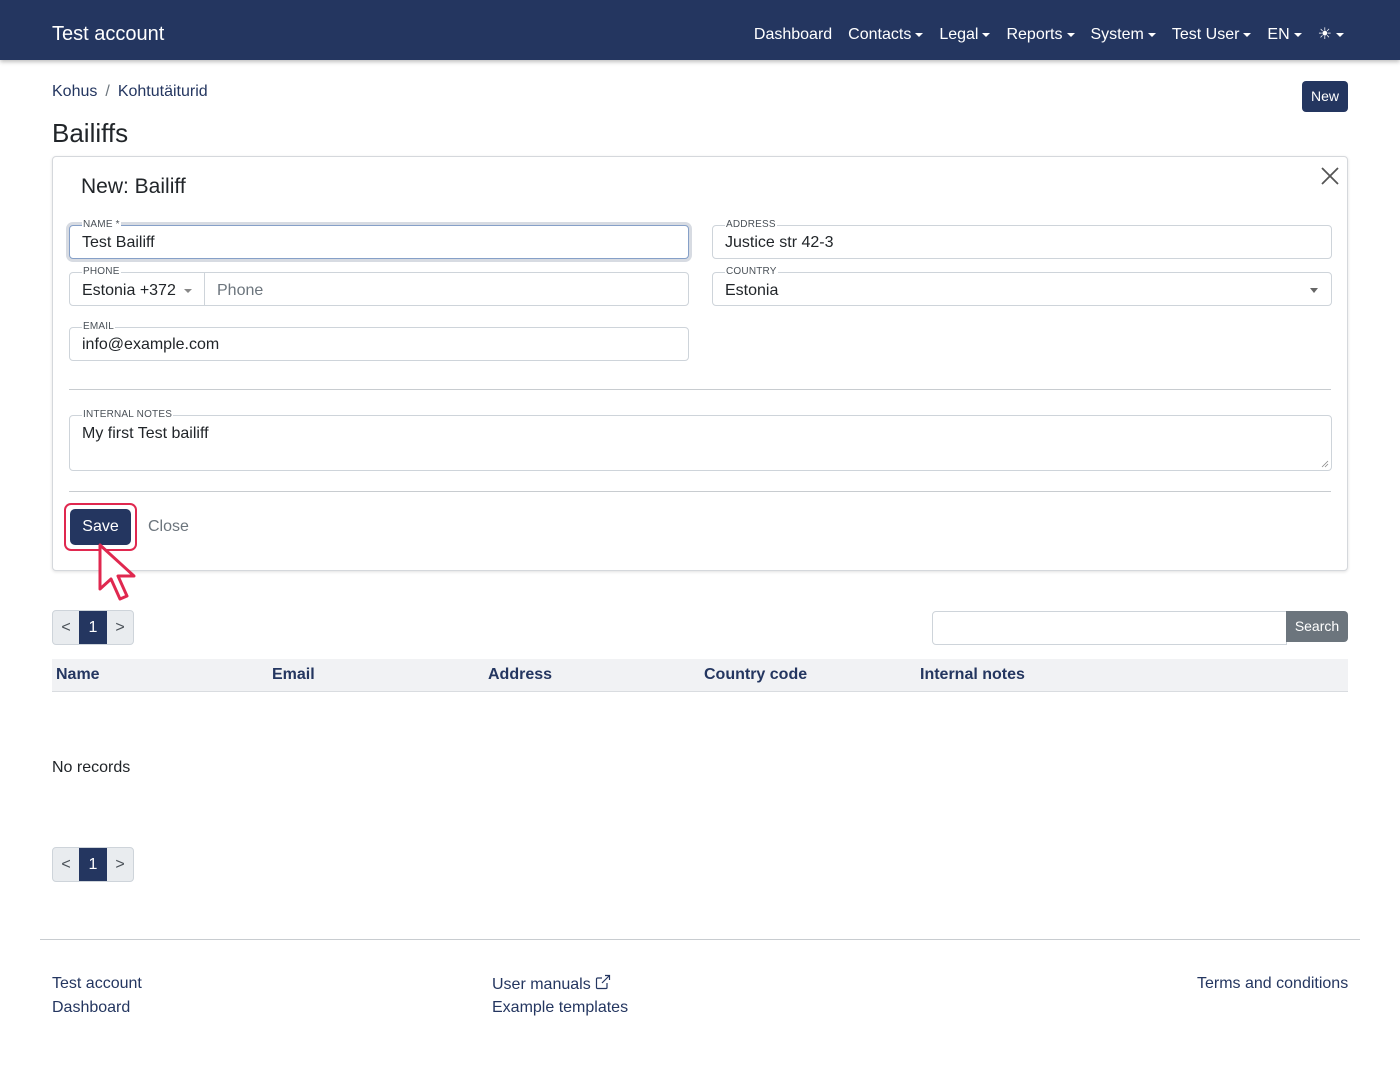 The image size is (1400, 1080). I want to click on nav-user-menu: Test User, so click(1212, 35).